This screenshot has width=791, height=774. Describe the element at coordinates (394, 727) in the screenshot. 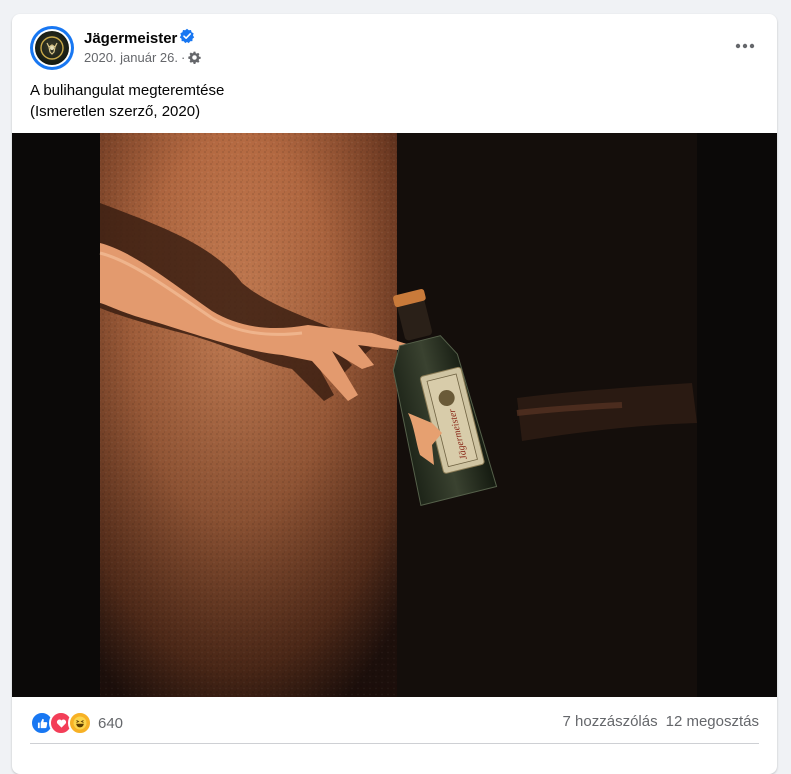

I see `post-footer: 640 7 hozzászólás 12 megosztás` at that location.